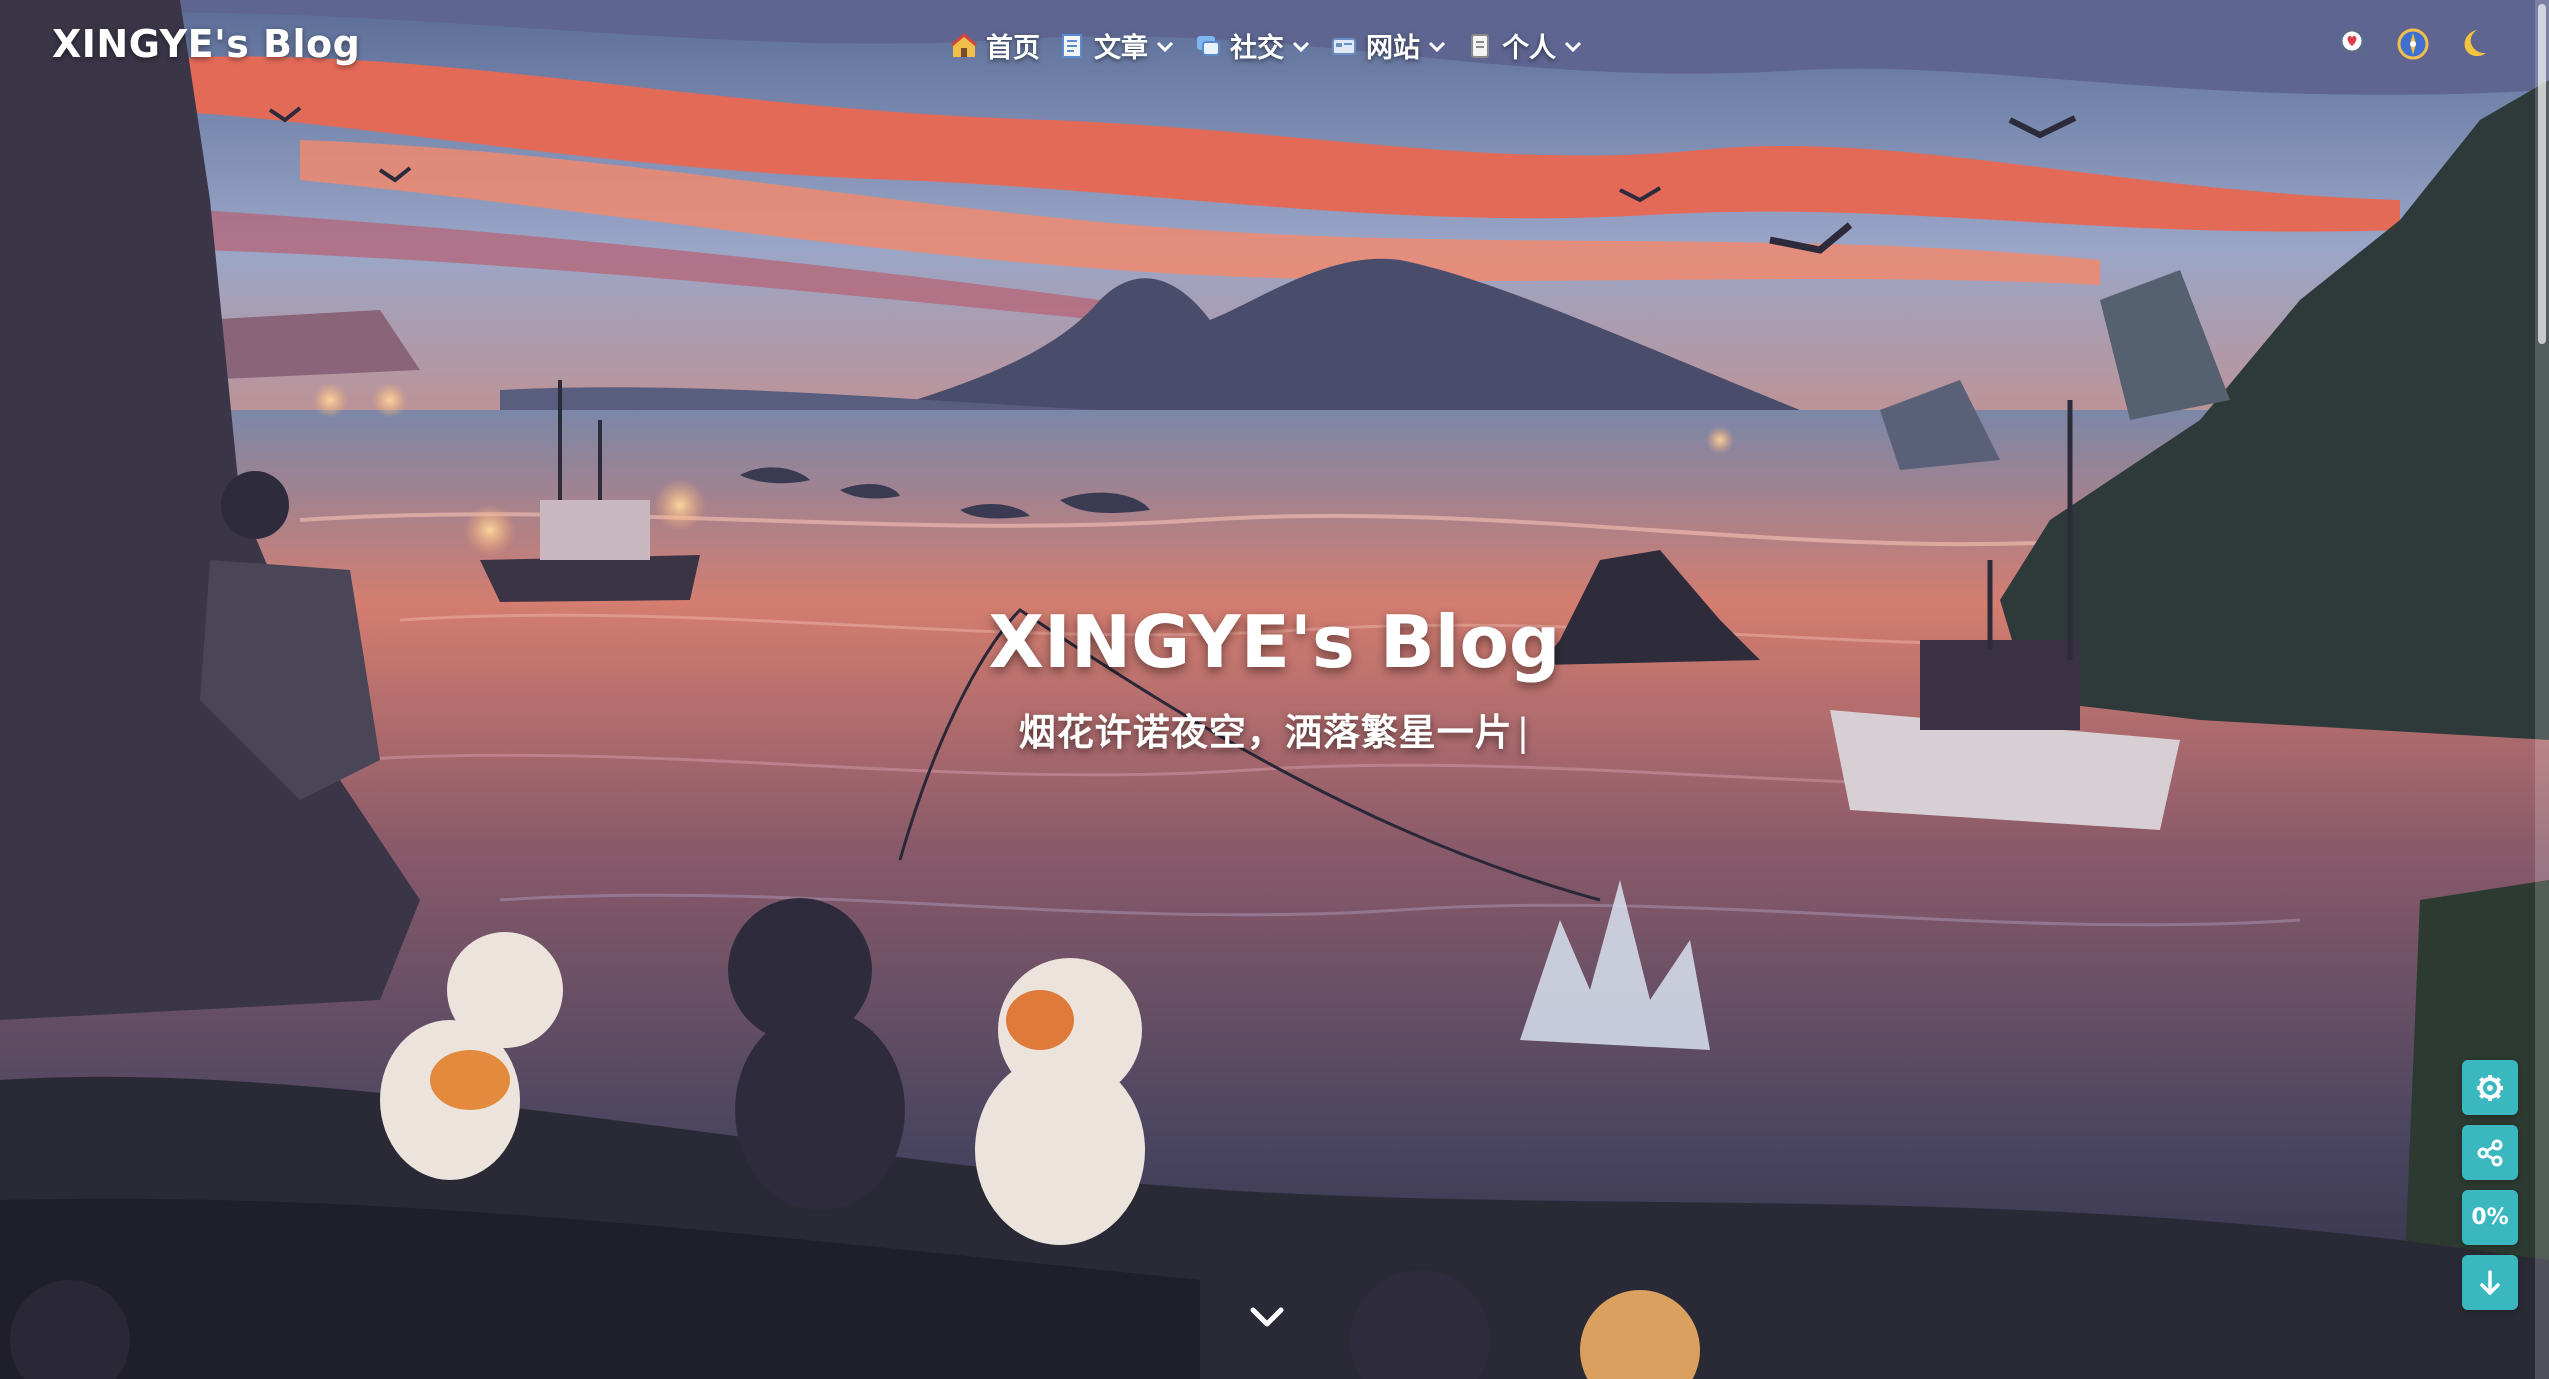 Image resolution: width=2549 pixels, height=1379 pixels. I want to click on hero-subtitle-wrap: 烟花许诺夜空，洒落繁星一片 |, so click(1274, 729).